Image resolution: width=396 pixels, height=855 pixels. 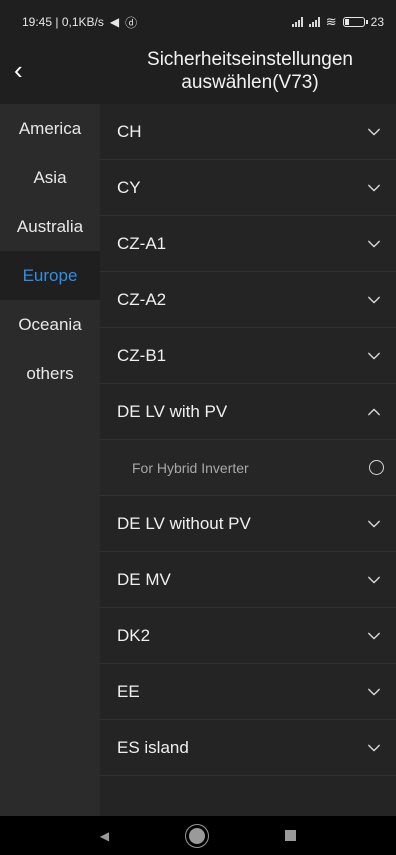 I want to click on back-button: ‹, so click(x=29, y=70).